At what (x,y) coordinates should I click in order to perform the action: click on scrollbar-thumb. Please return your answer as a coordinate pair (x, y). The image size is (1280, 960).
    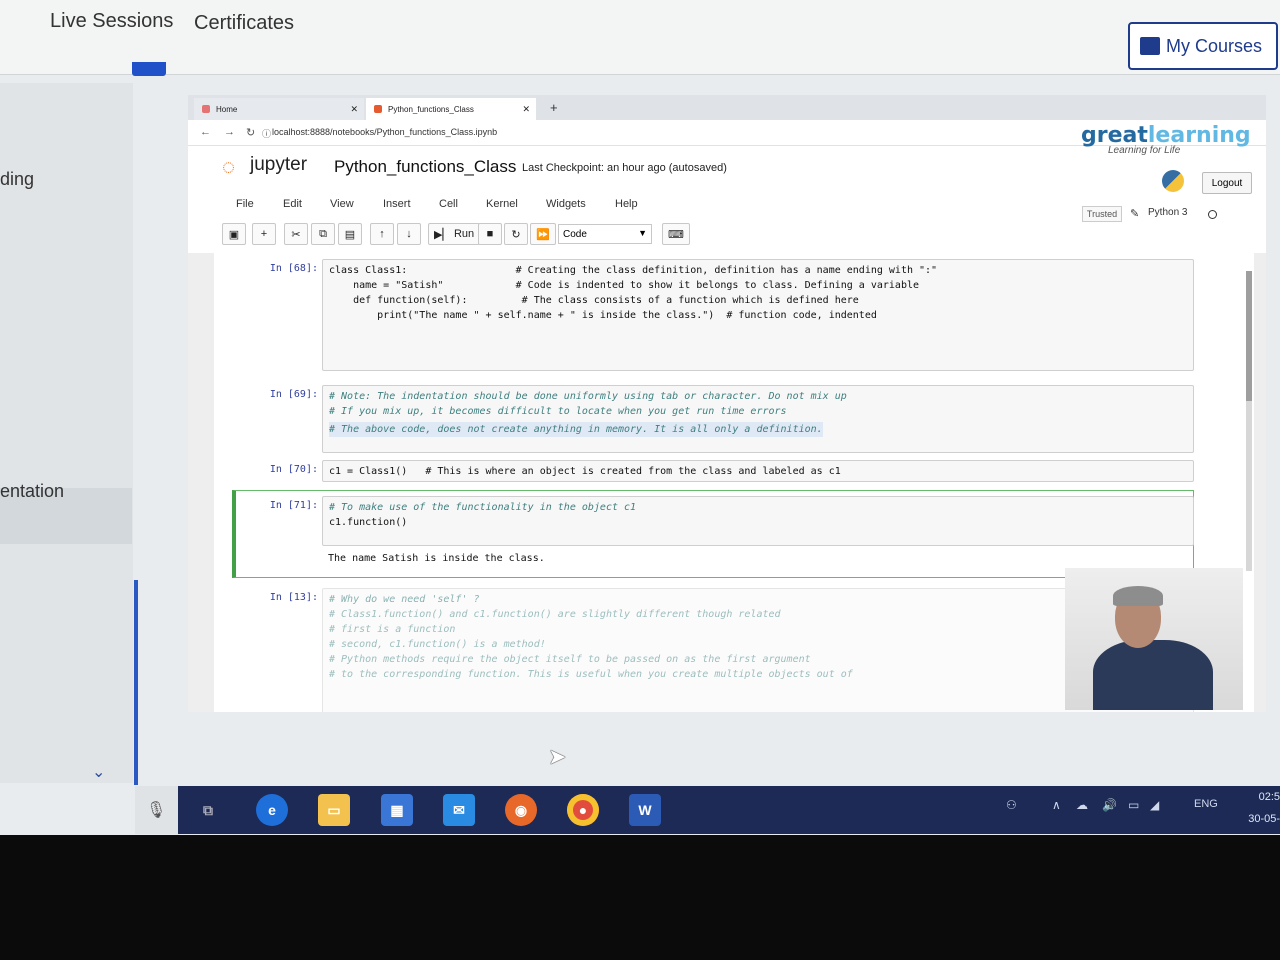
    Looking at the image, I should click on (1249, 336).